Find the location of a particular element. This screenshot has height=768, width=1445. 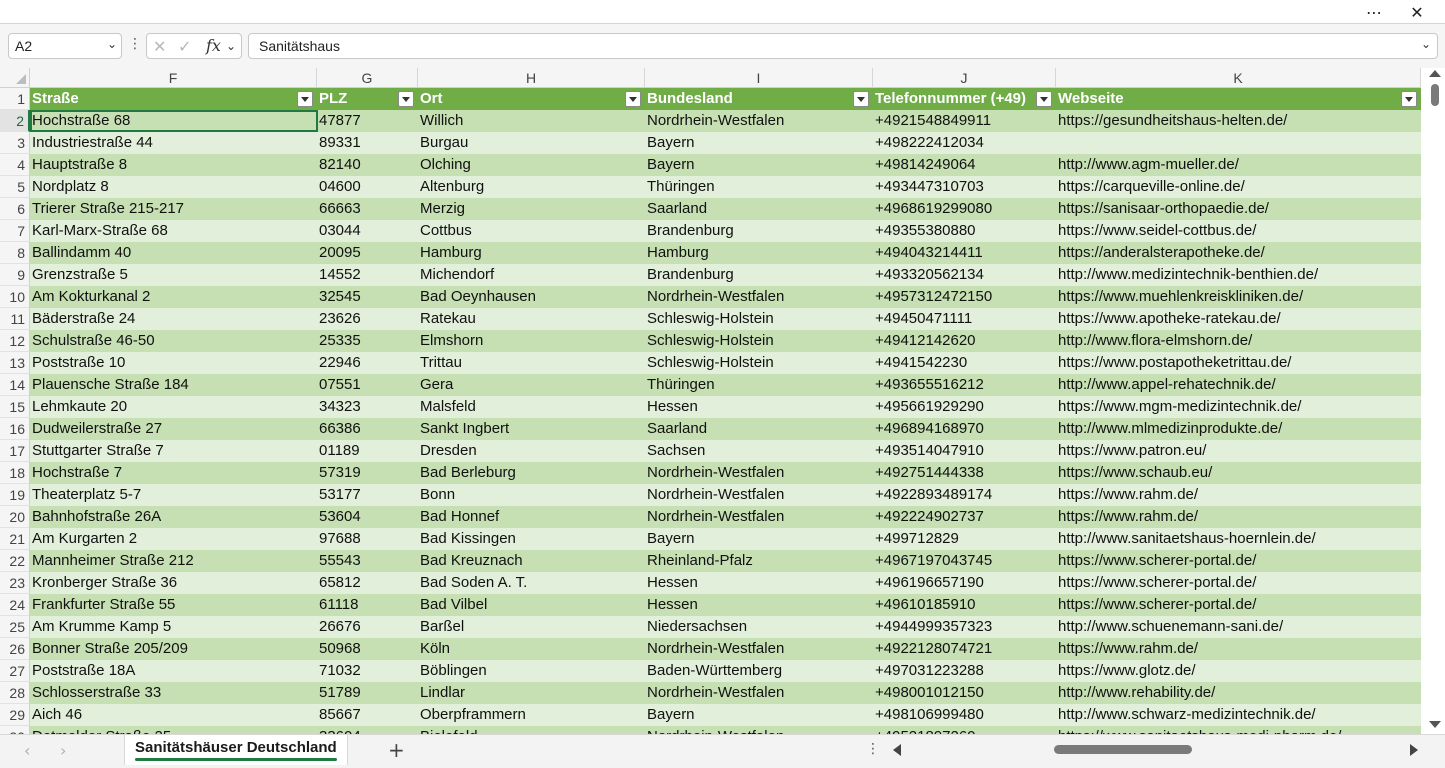

table-cell: https://sanisaar-orthopaedie.de/ is located at coordinates (1238, 209).